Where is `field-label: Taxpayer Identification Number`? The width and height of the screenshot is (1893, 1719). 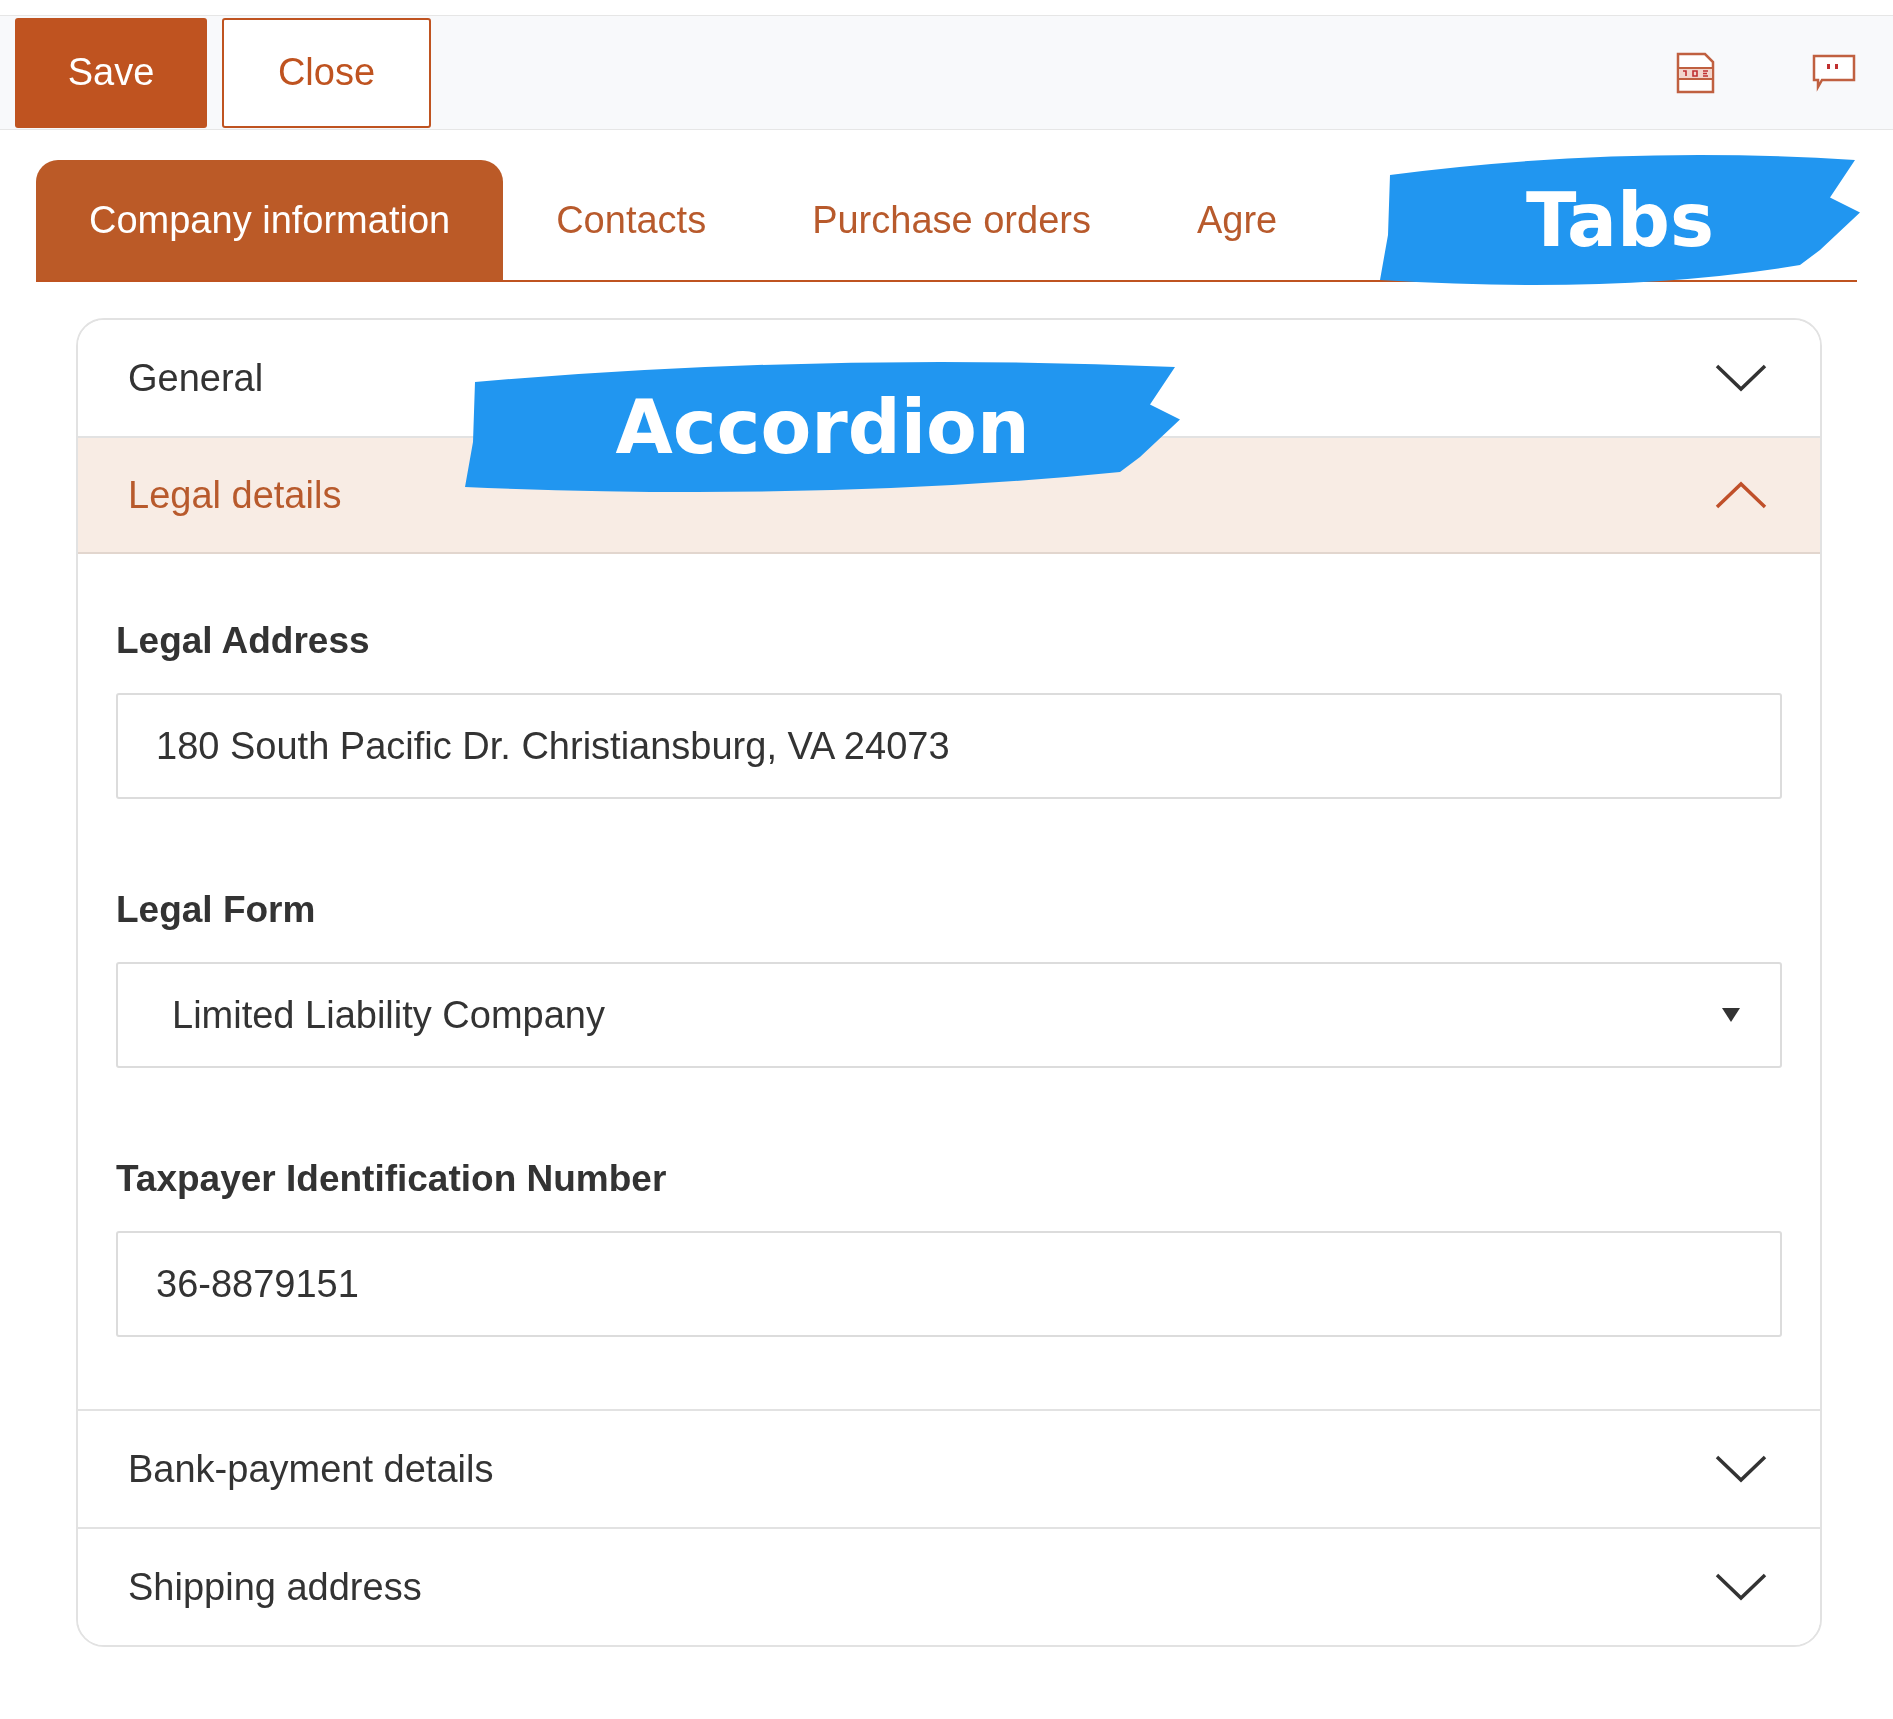 field-label: Taxpayer Identification Number is located at coordinates (392, 1178).